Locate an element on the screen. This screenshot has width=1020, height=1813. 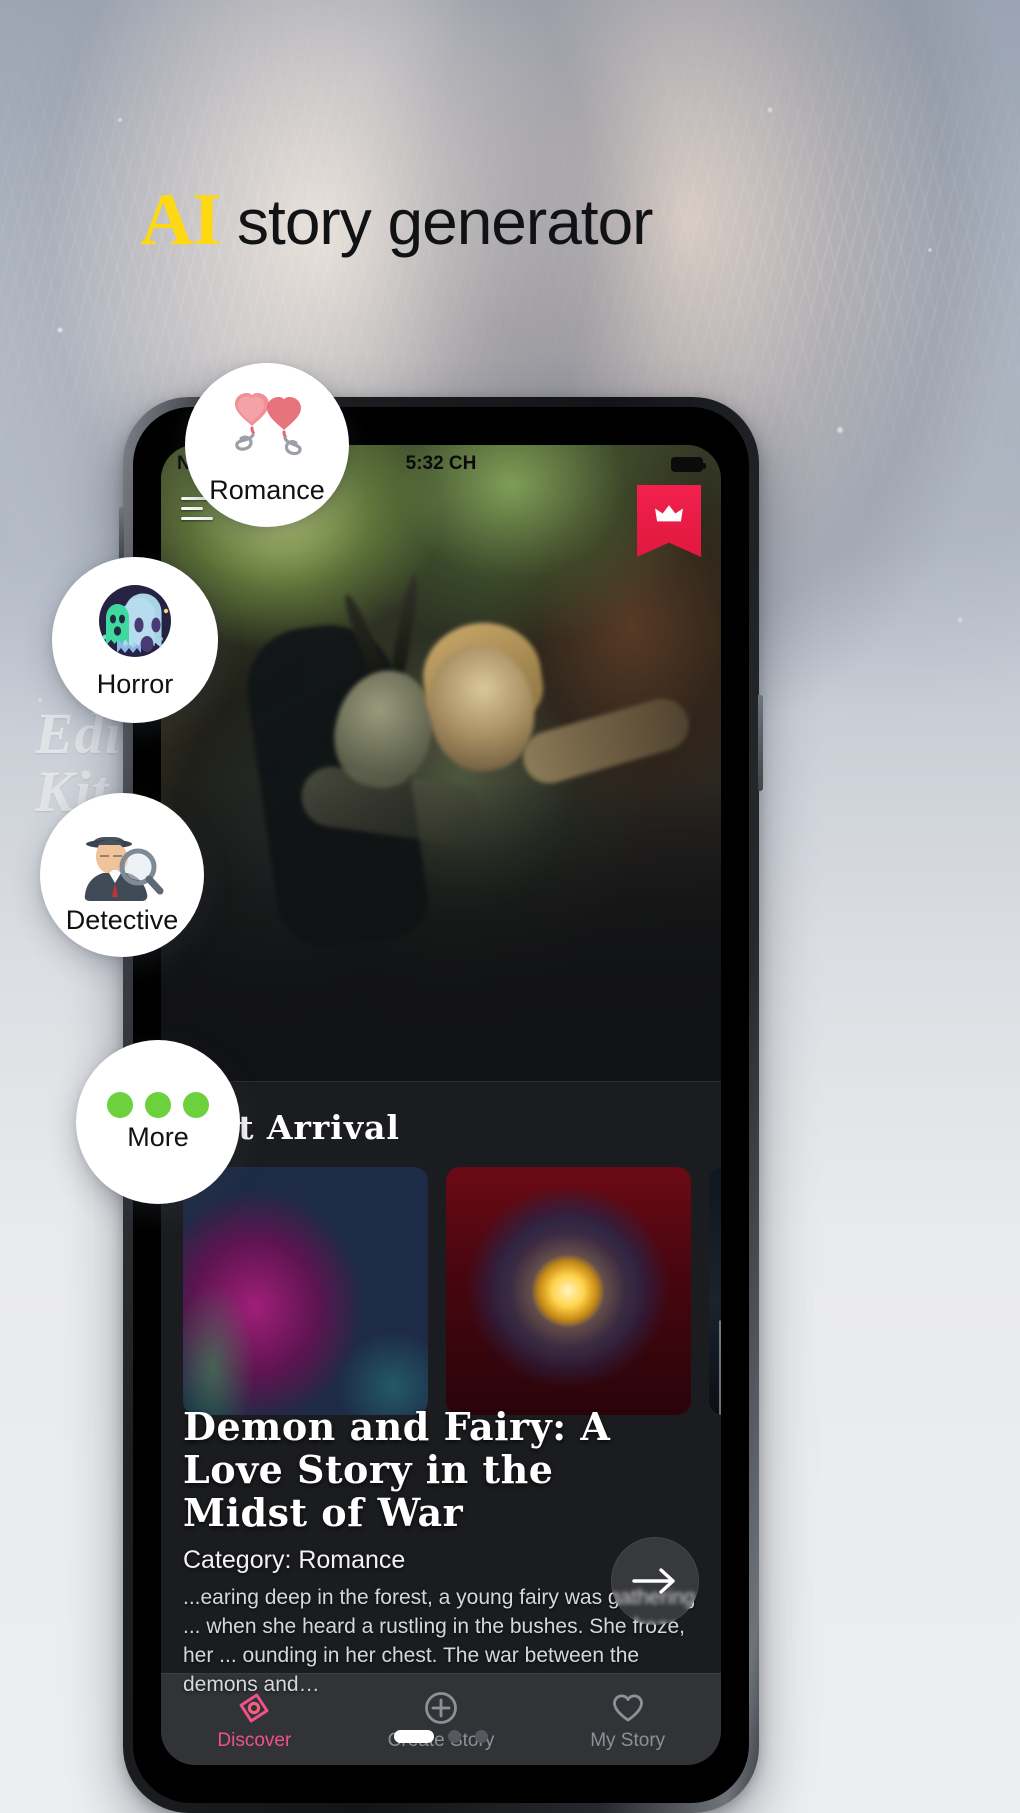
section-title: Hot Arrival is located at coordinates (291, 1127).